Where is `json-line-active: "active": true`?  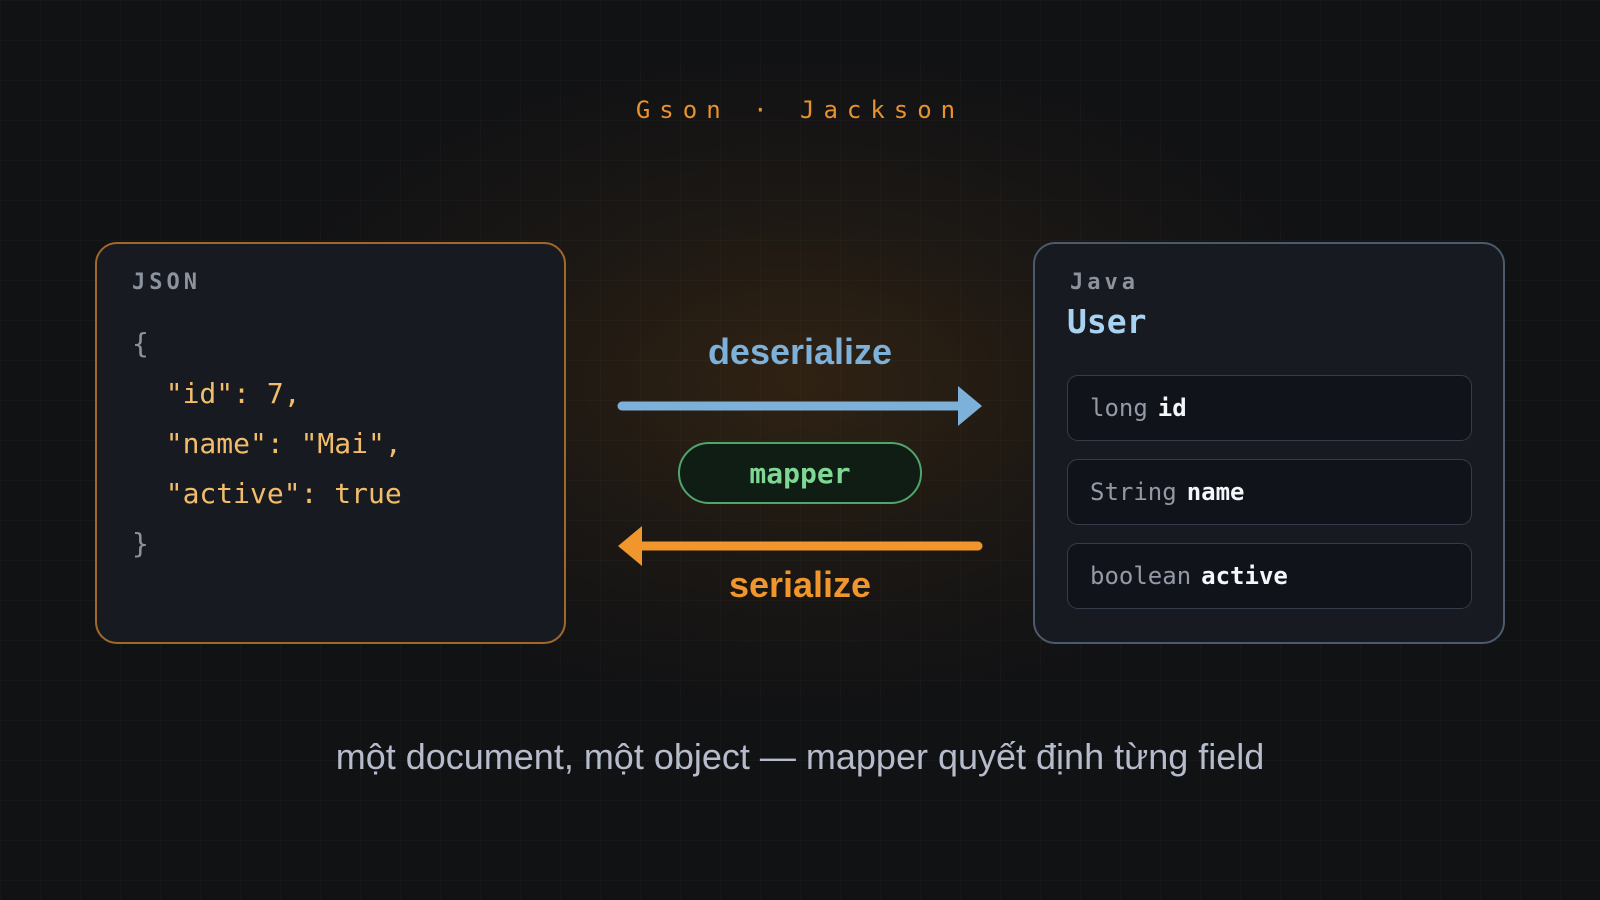 json-line-active: "active": true is located at coordinates (267, 493).